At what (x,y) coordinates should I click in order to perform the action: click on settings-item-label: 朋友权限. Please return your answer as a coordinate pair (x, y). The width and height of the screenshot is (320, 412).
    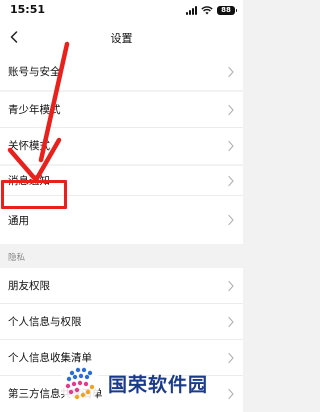
    Looking at the image, I should click on (29, 286).